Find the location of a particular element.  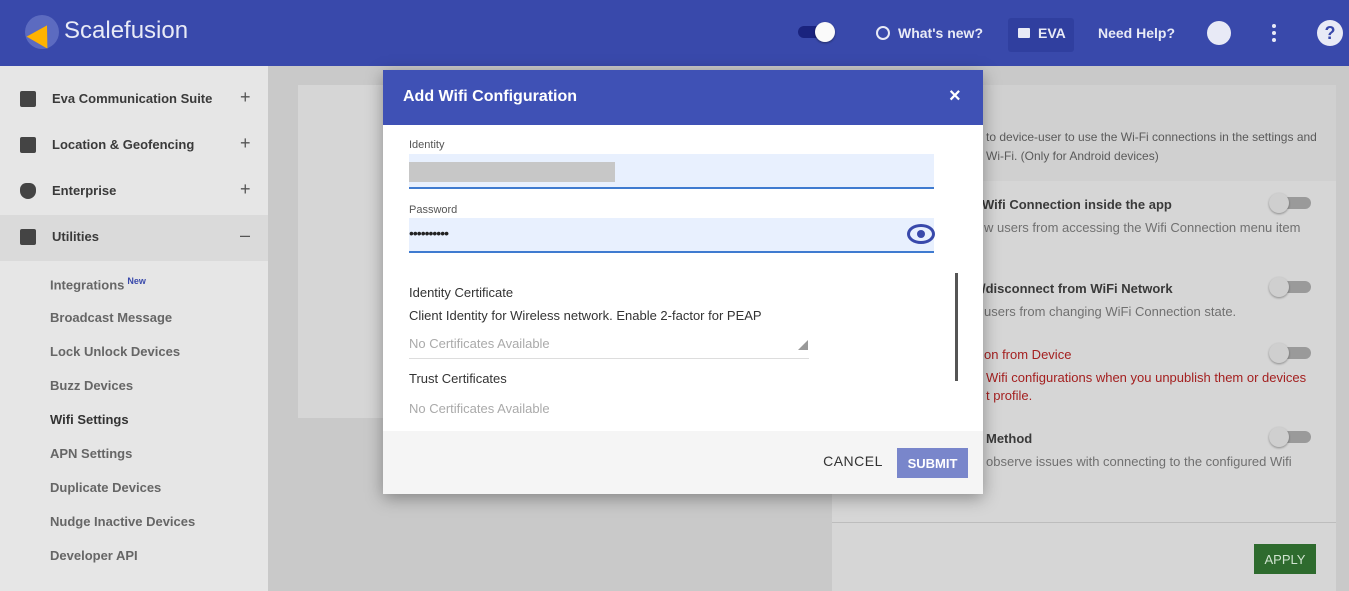

clock-icon is located at coordinates (883, 33).